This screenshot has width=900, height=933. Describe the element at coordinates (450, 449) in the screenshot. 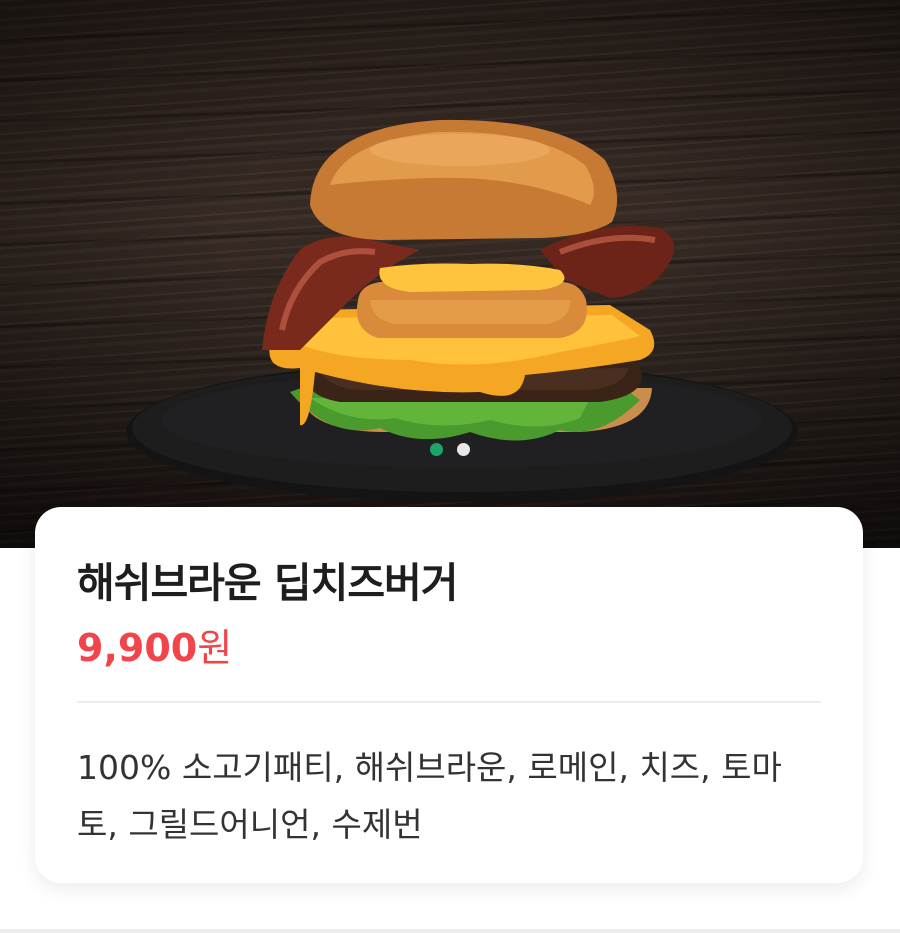

I see `carousel-pager` at that location.